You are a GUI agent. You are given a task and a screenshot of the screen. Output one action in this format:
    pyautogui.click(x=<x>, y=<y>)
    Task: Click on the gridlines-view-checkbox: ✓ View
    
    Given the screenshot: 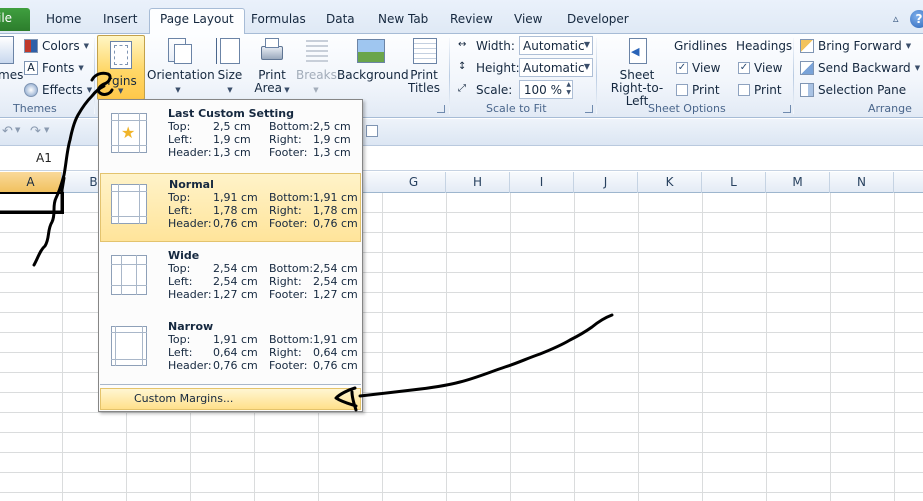 What is the action you would take?
    pyautogui.click(x=698, y=68)
    